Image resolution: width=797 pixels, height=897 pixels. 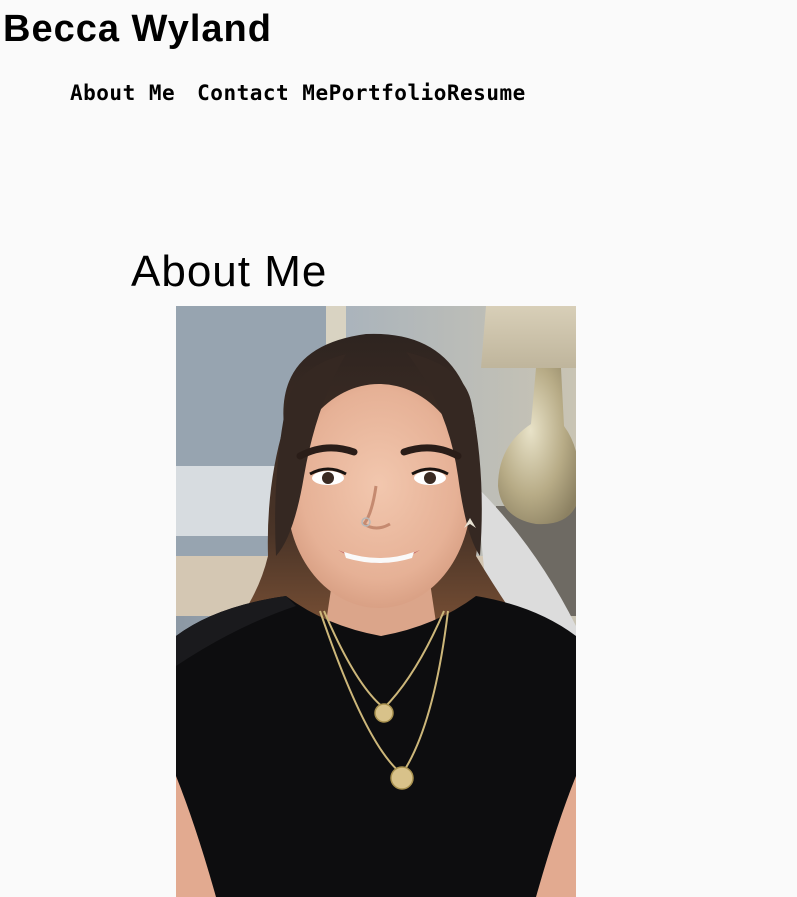 What do you see at coordinates (229, 271) in the screenshot?
I see `about-me-heading: About Me` at bounding box center [229, 271].